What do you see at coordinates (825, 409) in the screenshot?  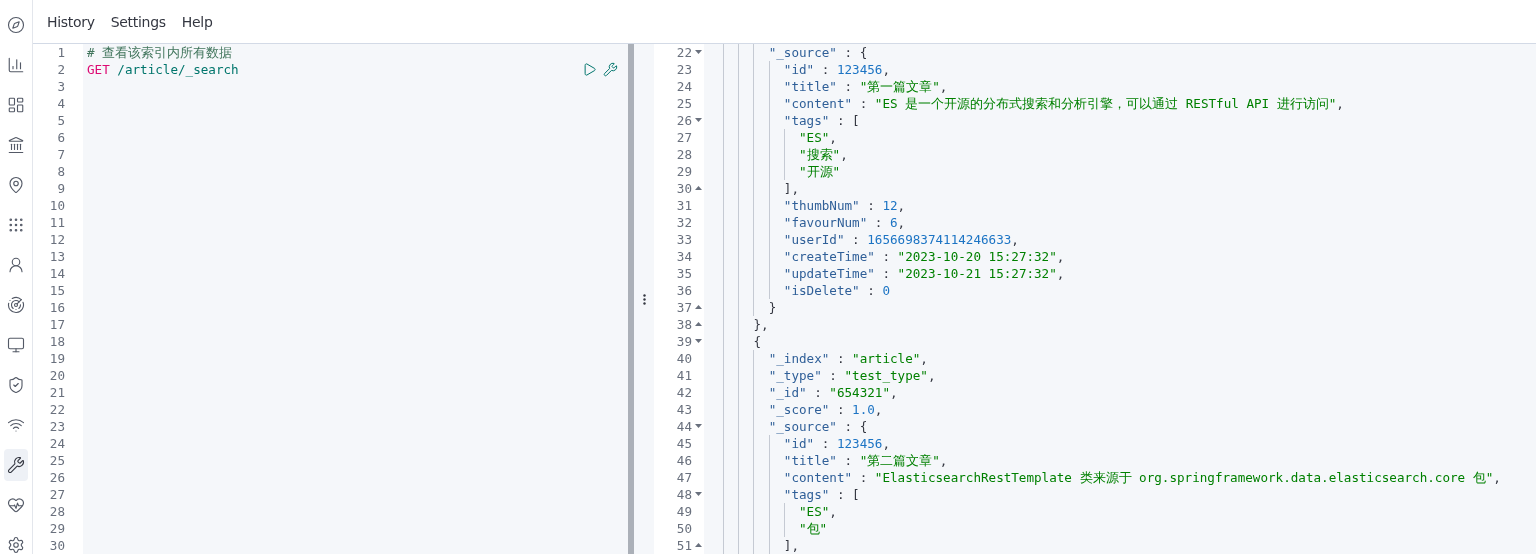 I see `code-line: "_score" : 1.0,` at bounding box center [825, 409].